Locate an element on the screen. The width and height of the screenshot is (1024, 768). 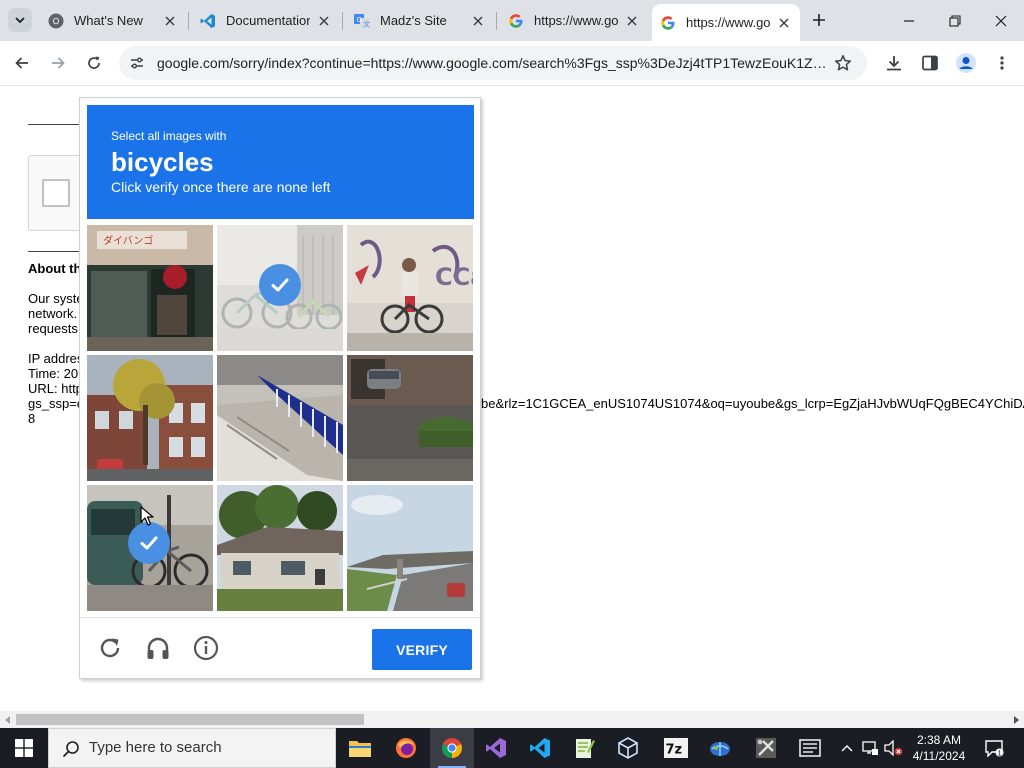
vscode-icon is located at coordinates (208, 21).